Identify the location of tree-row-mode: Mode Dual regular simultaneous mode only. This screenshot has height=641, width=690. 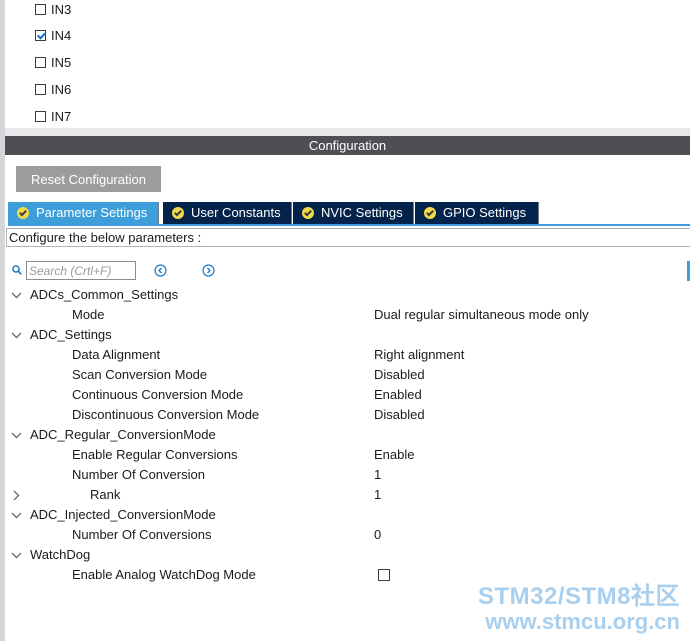
(345, 315).